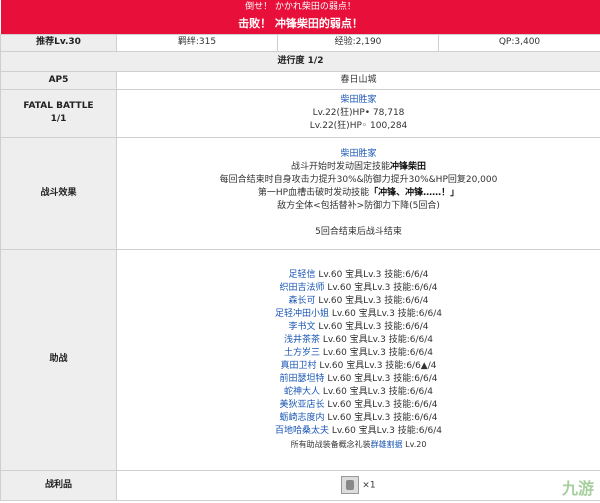 The width and height of the screenshot is (600, 503). What do you see at coordinates (358, 205) in the screenshot?
I see `effect-line-4: 敌方全体<包括替补>防御力下降(5回合)` at bounding box center [358, 205].